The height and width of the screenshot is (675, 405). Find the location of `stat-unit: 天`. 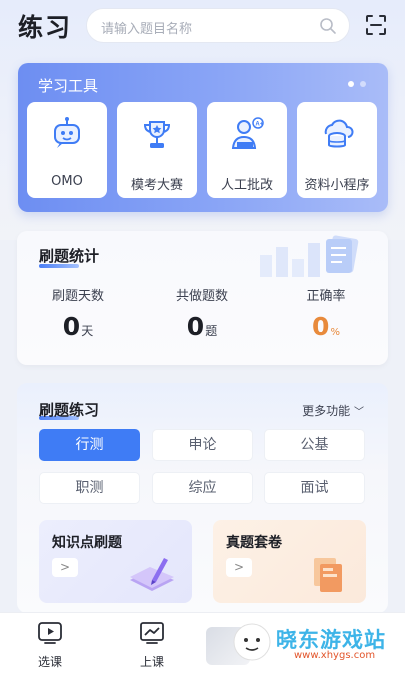

stat-unit: 天 is located at coordinates (87, 331).